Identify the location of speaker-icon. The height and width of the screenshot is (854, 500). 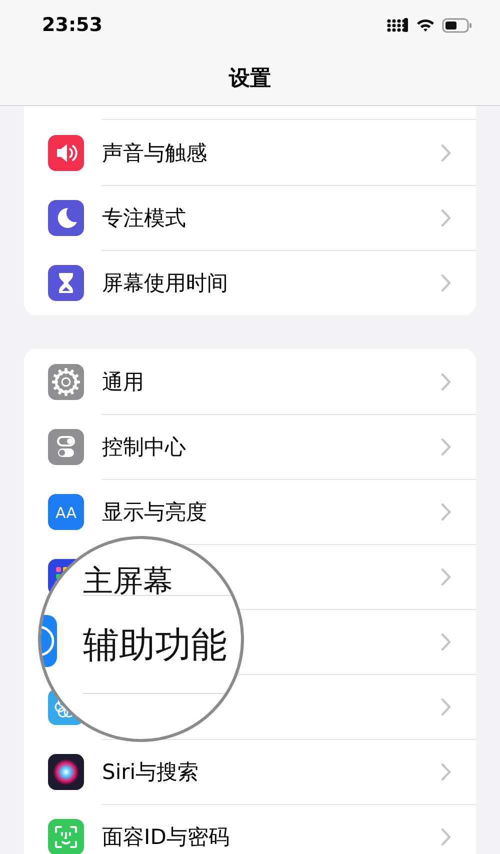
(66, 152).